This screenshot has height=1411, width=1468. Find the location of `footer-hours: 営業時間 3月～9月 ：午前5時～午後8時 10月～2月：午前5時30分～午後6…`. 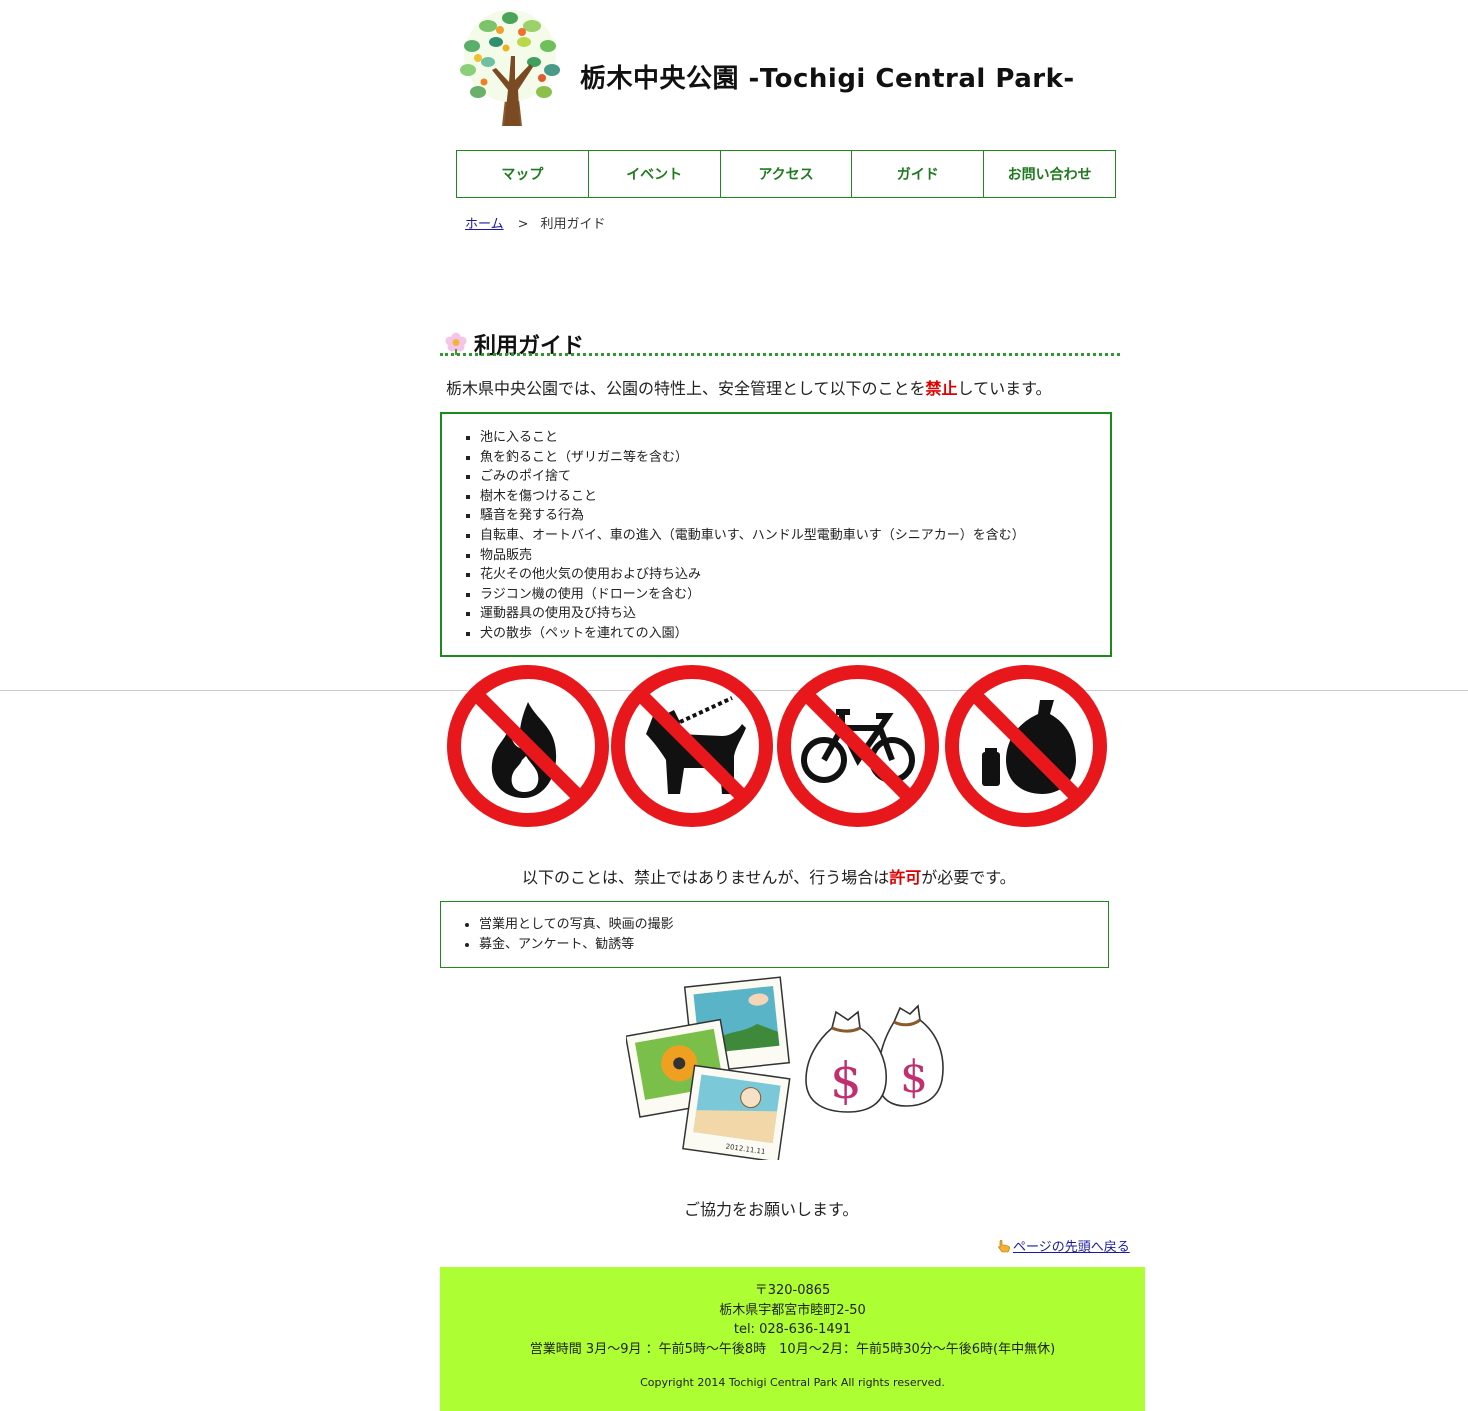

footer-hours: 営業時間 3月～9月 ：午前5時～午後8時 10月～2月：午前5時30分～午後6… is located at coordinates (792, 1349).